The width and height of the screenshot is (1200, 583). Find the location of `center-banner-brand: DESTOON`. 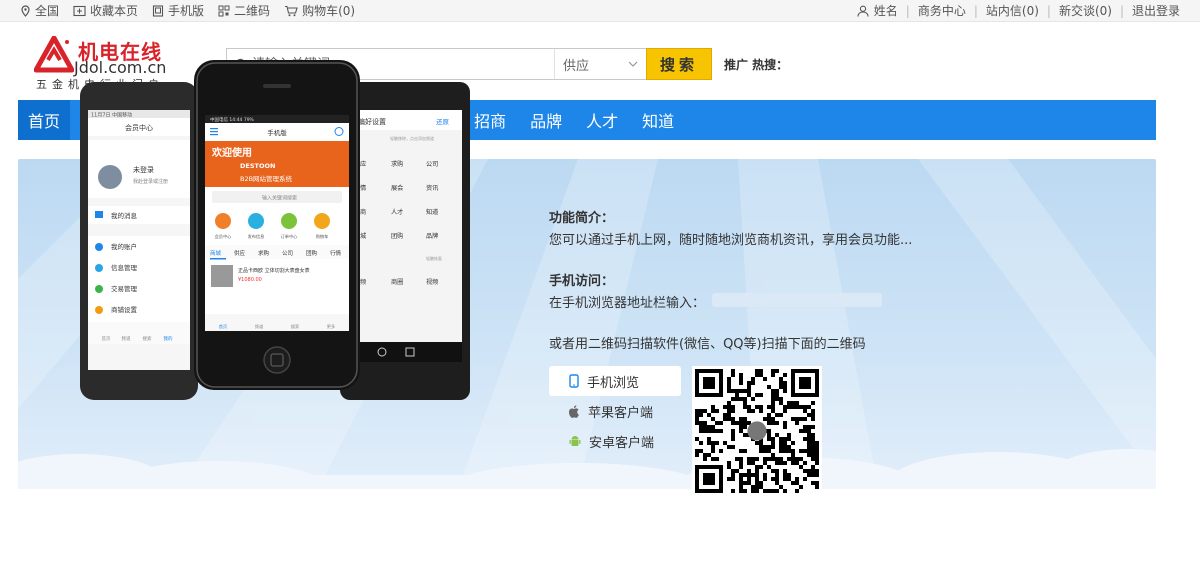

center-banner-brand: DESTOON is located at coordinates (257, 166).